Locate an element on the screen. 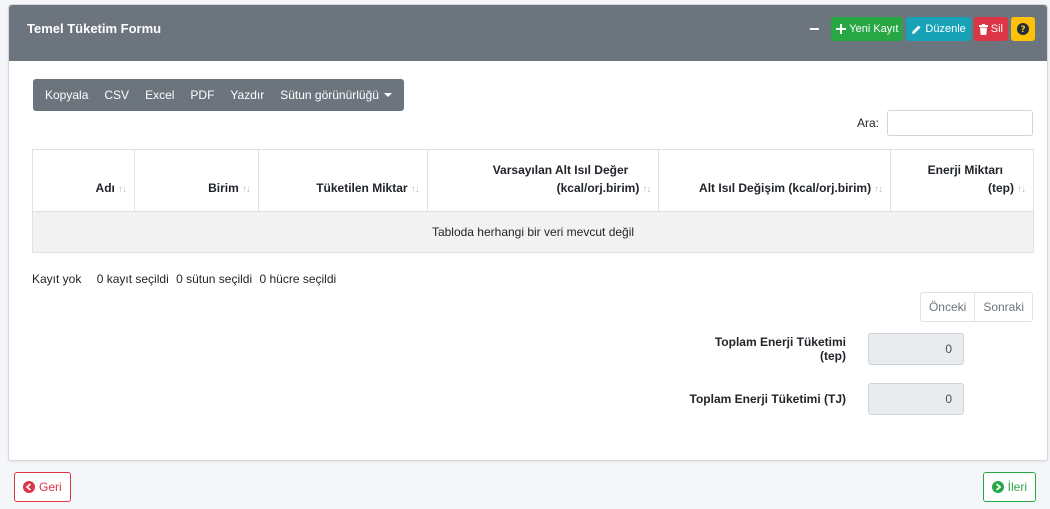  next-button: İleri is located at coordinates (1009, 487).